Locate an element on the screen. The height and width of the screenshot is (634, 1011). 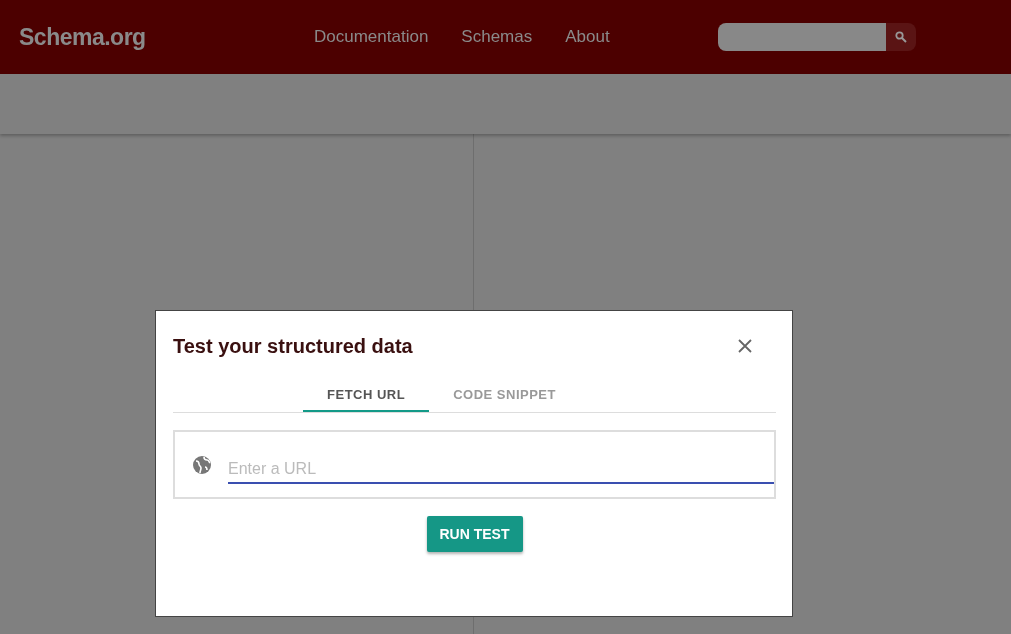
close-icon is located at coordinates (745, 346).